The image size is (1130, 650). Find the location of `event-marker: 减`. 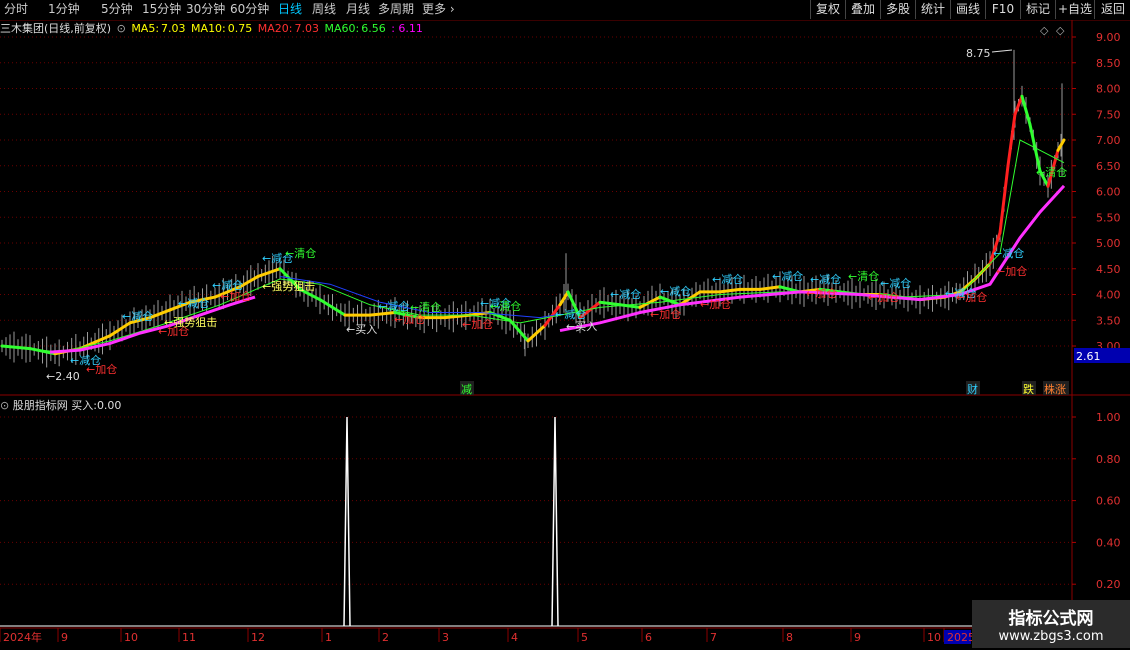

event-marker: 减 is located at coordinates (466, 389).